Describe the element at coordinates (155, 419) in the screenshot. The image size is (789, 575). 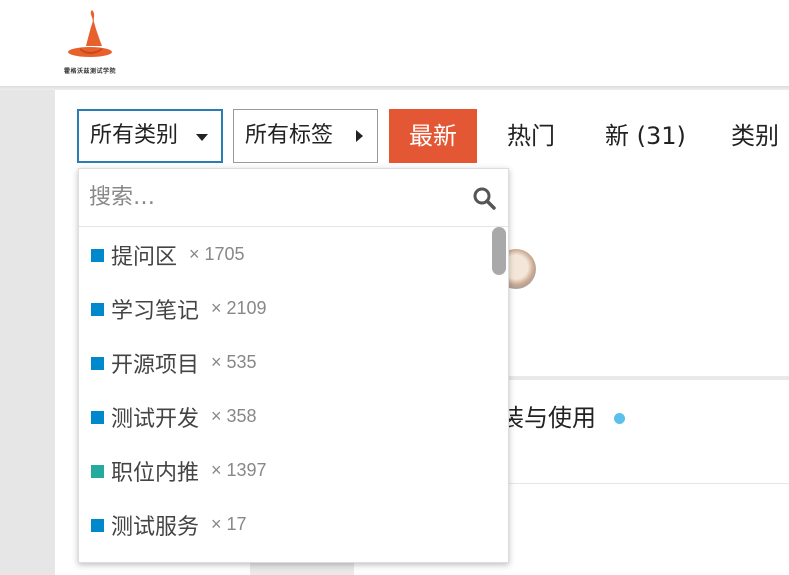
I see `category-name: 测试开发` at that location.